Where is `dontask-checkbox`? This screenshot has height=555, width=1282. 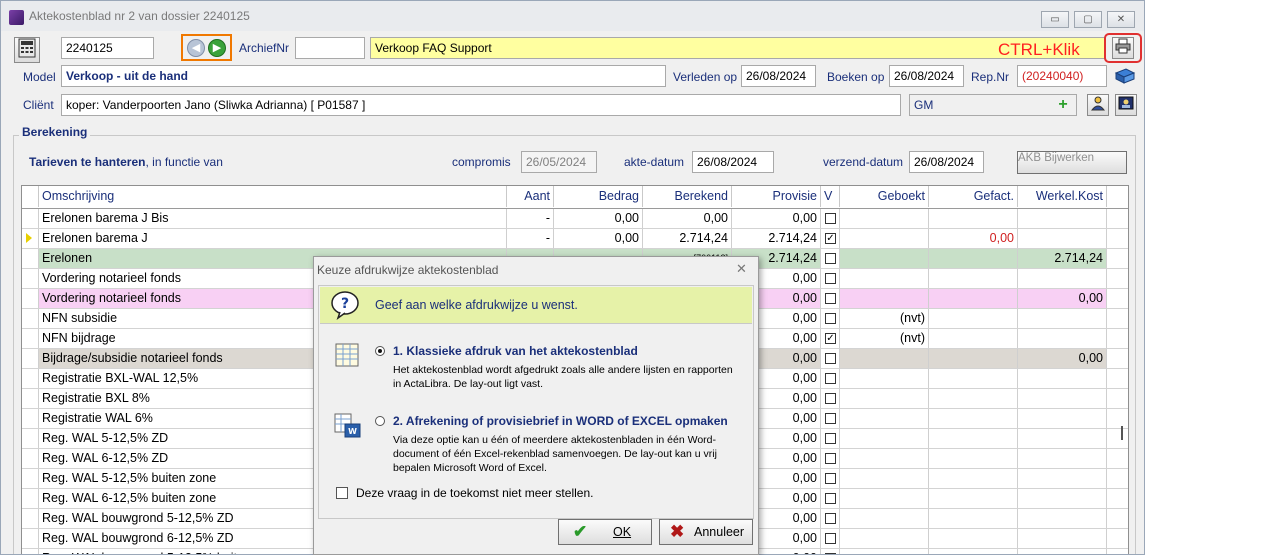
dontask-checkbox is located at coordinates (342, 493).